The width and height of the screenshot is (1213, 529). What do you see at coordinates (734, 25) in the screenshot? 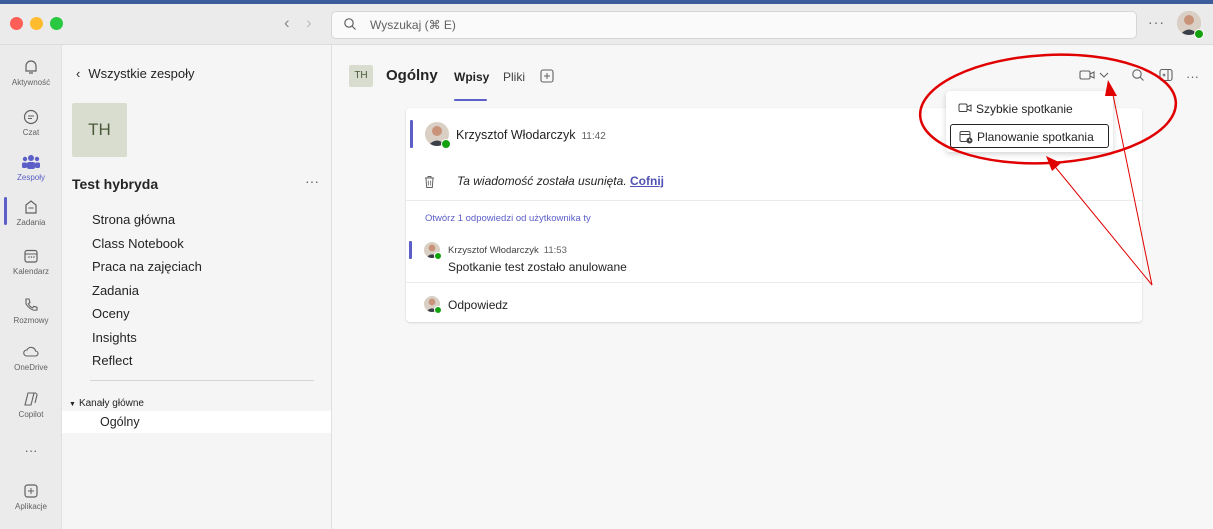
I see `search-input: Wyszukaj (⌘ E)` at bounding box center [734, 25].